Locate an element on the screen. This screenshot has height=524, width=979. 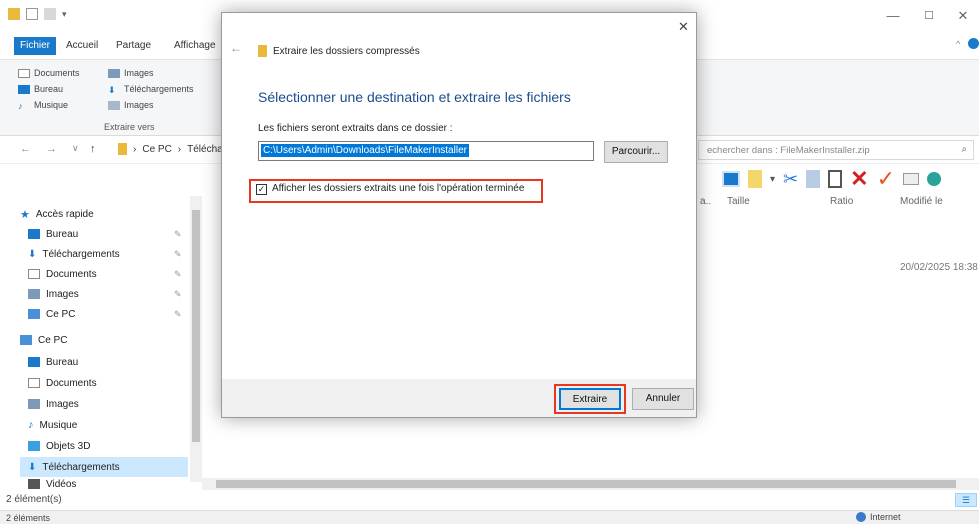
close-button: ✕ is located at coordinates (963, 16).